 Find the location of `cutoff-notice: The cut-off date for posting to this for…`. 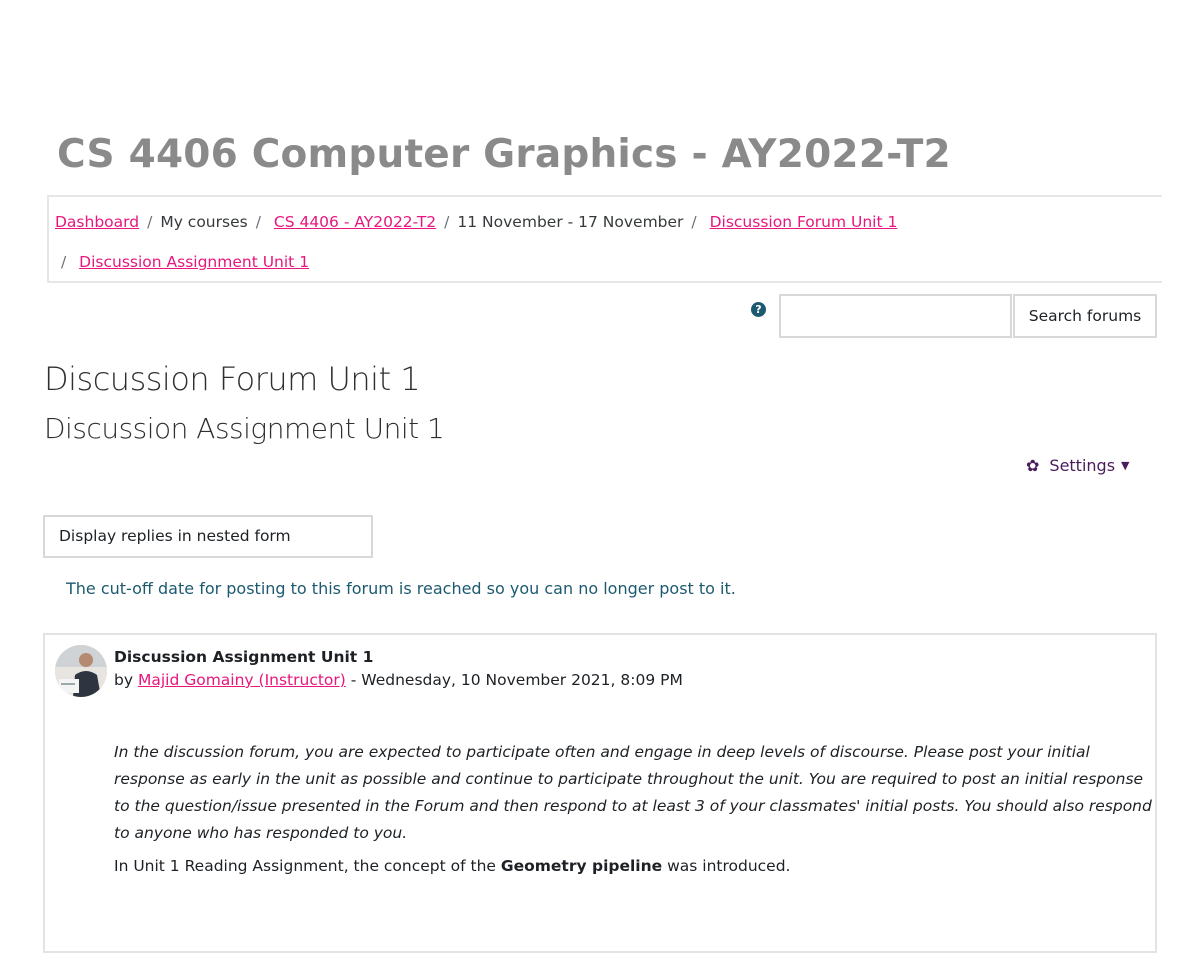

cutoff-notice: The cut-off date for posting to this for… is located at coordinates (401, 588).